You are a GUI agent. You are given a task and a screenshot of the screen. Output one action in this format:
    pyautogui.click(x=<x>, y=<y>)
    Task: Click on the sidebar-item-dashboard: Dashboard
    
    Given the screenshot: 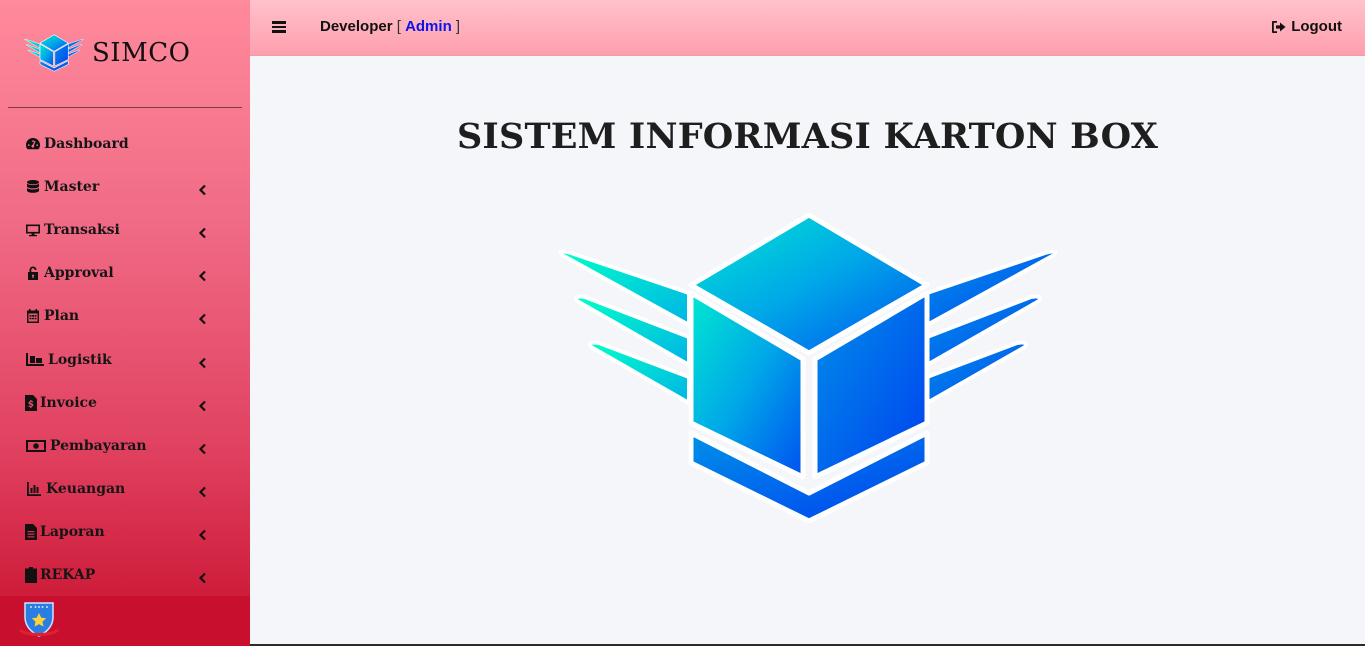 What is the action you would take?
    pyautogui.click(x=125, y=143)
    